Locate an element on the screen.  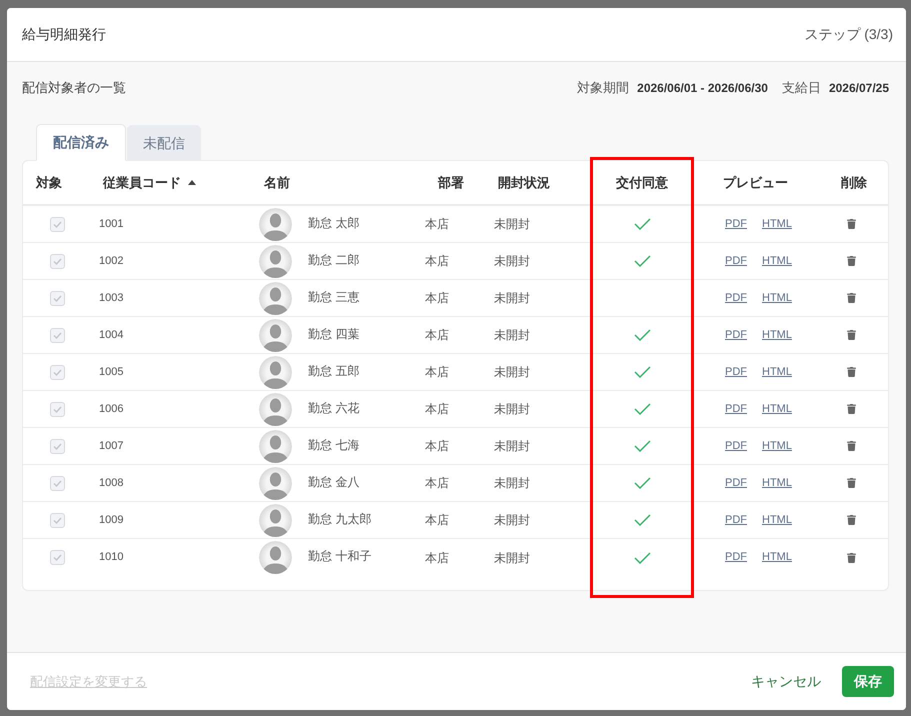
column-header: 交付同意 is located at coordinates (642, 183).